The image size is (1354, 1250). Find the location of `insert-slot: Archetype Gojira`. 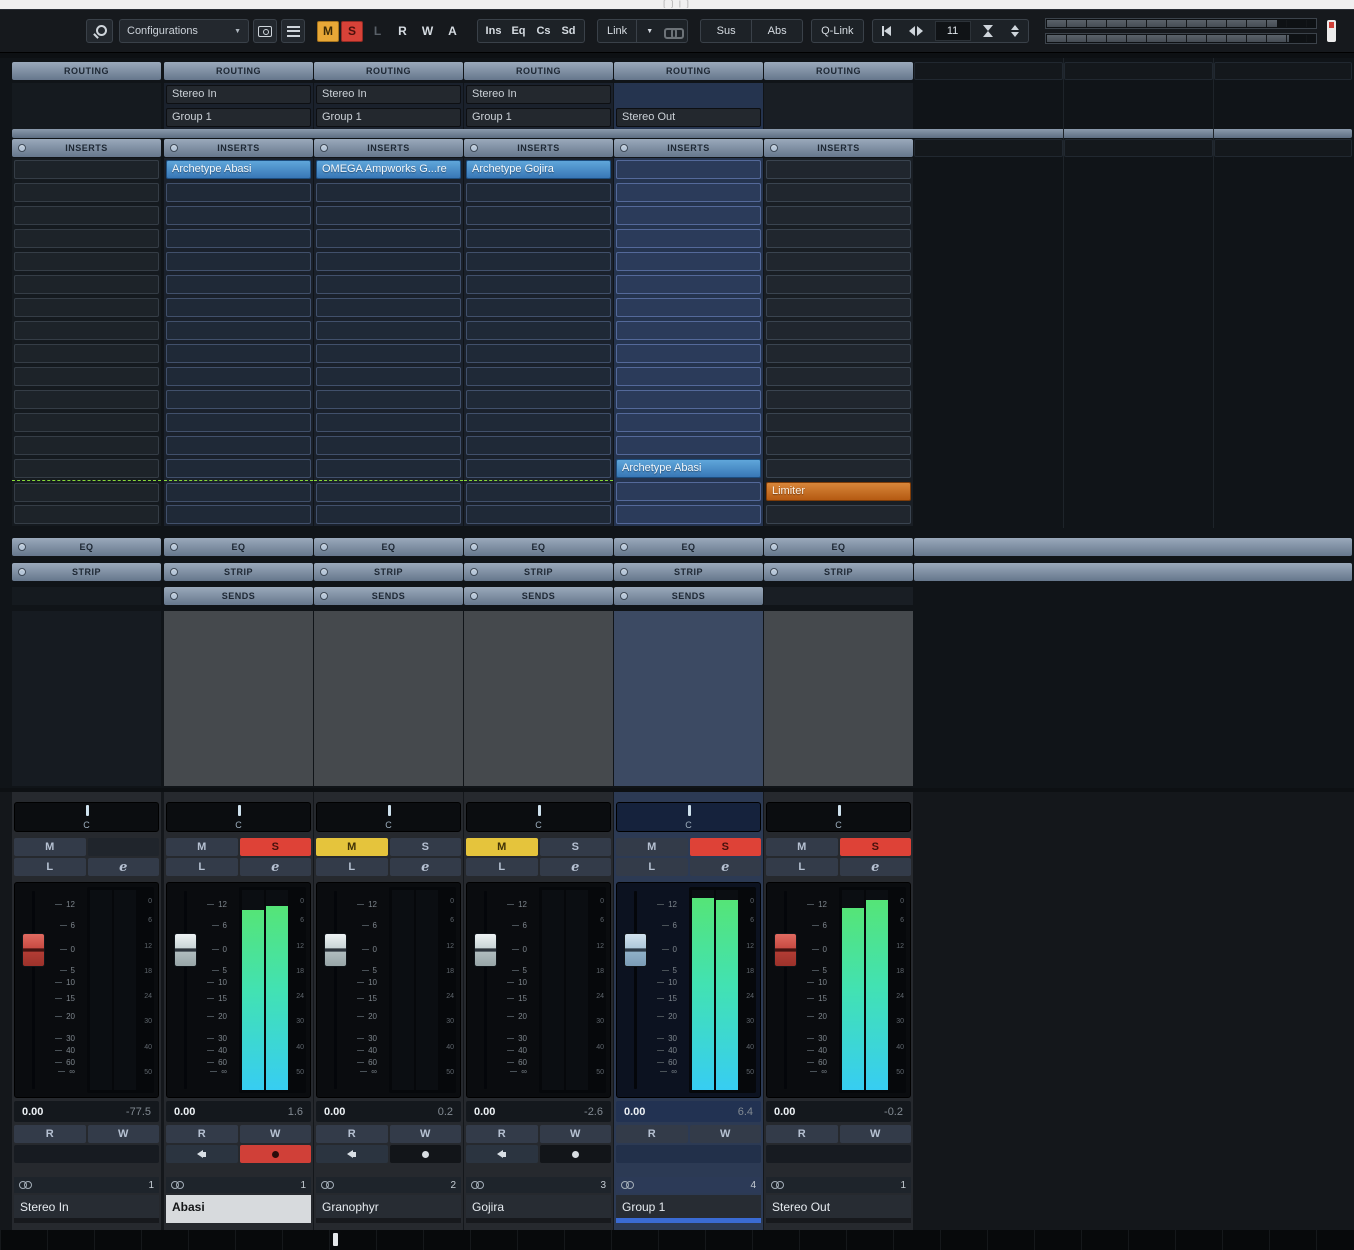

insert-slot: Archetype Gojira is located at coordinates (538, 169).